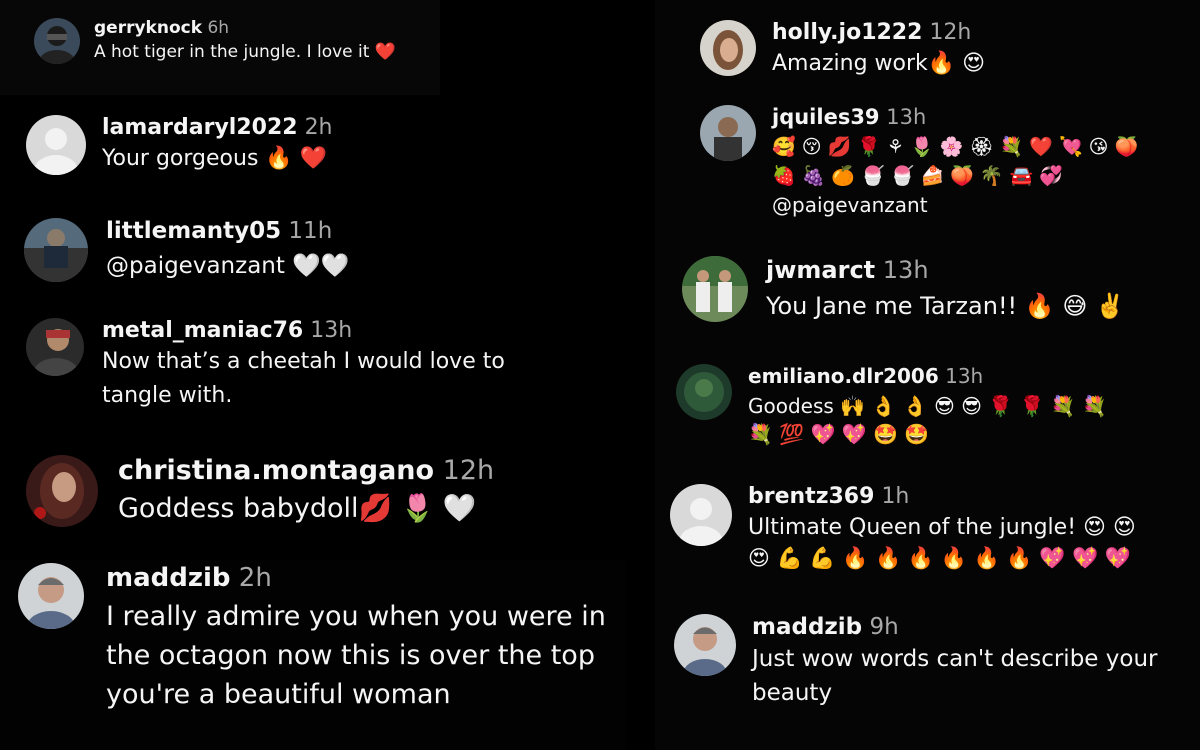 This screenshot has height=750, width=1200. Describe the element at coordinates (186, 250) in the screenshot. I see `comment-littlemanty05: littlemanty05 11h @paigevanzant 🤍🤍` at that location.